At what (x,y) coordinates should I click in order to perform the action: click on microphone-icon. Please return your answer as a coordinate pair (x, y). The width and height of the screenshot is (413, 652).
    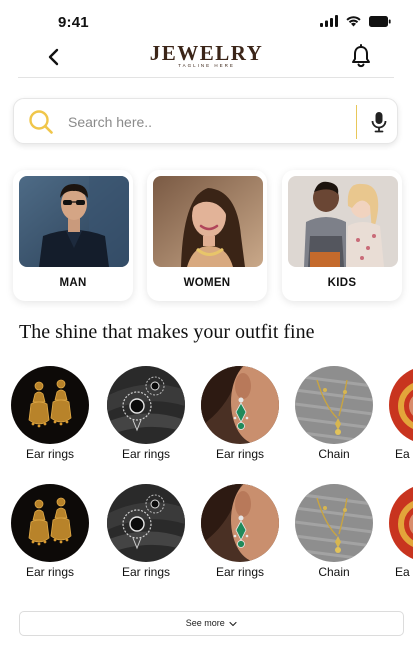
    Looking at the image, I should click on (379, 122).